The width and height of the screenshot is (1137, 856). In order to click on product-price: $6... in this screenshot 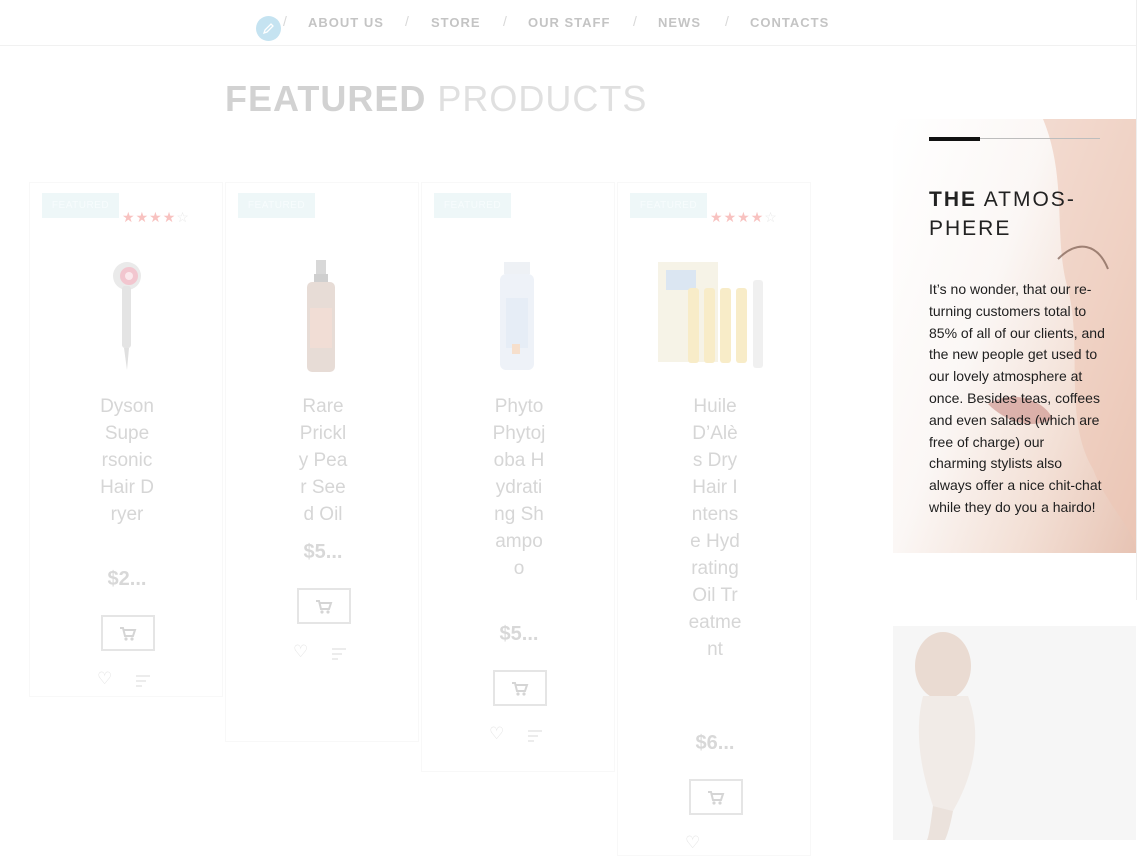, I will do `click(715, 743)`.